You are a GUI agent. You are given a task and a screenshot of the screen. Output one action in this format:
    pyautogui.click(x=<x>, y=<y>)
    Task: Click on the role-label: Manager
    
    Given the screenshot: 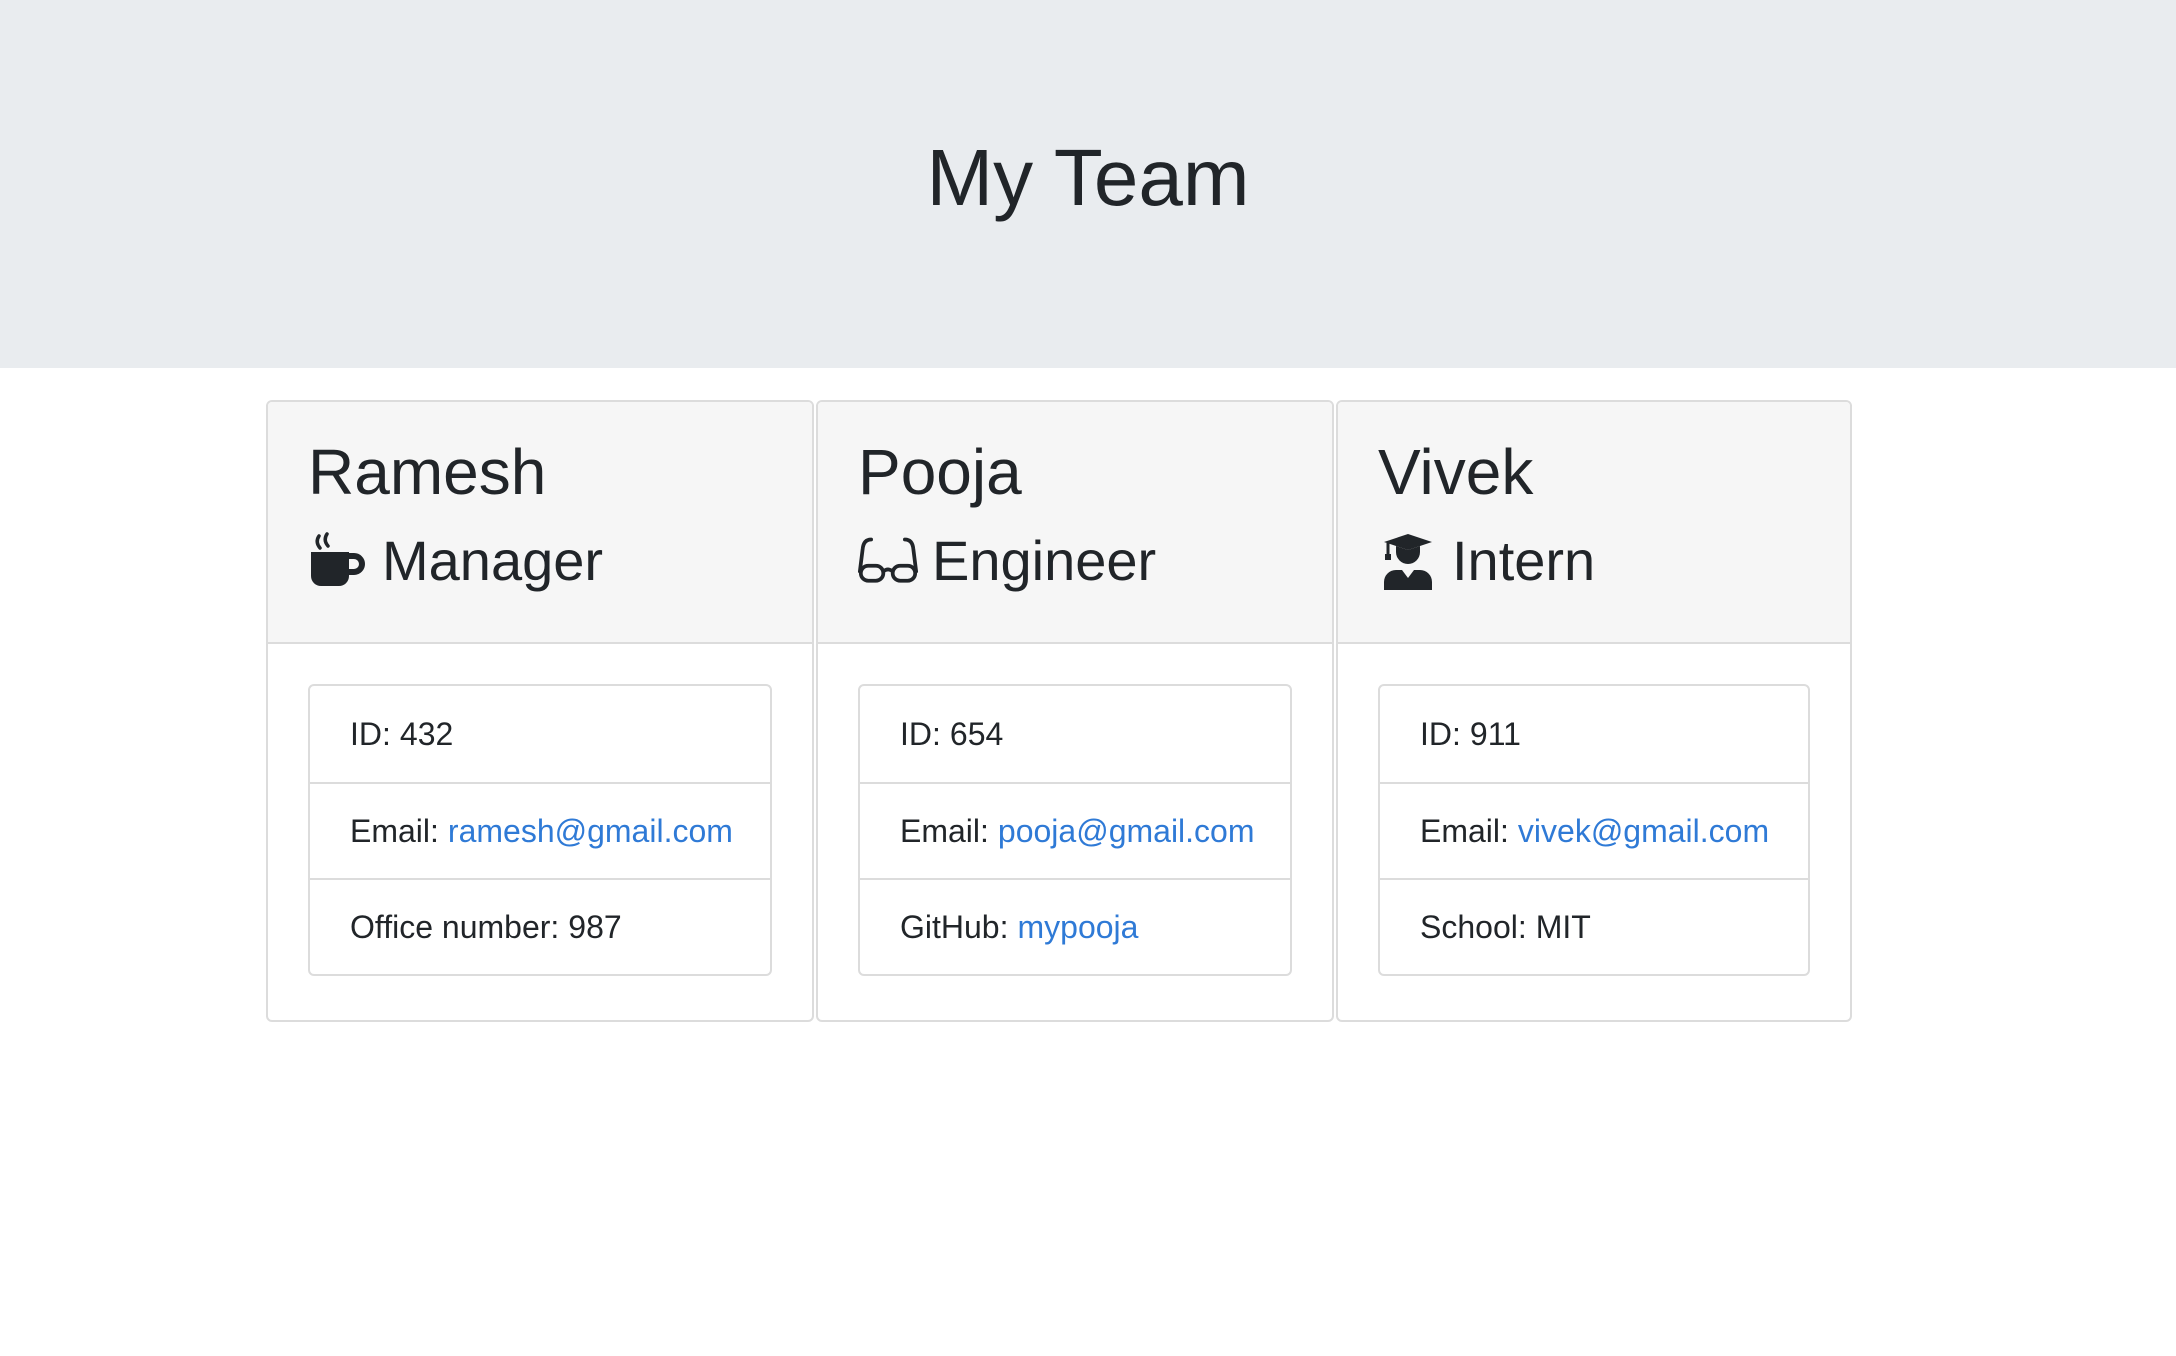 What is the action you would take?
    pyautogui.click(x=493, y=560)
    